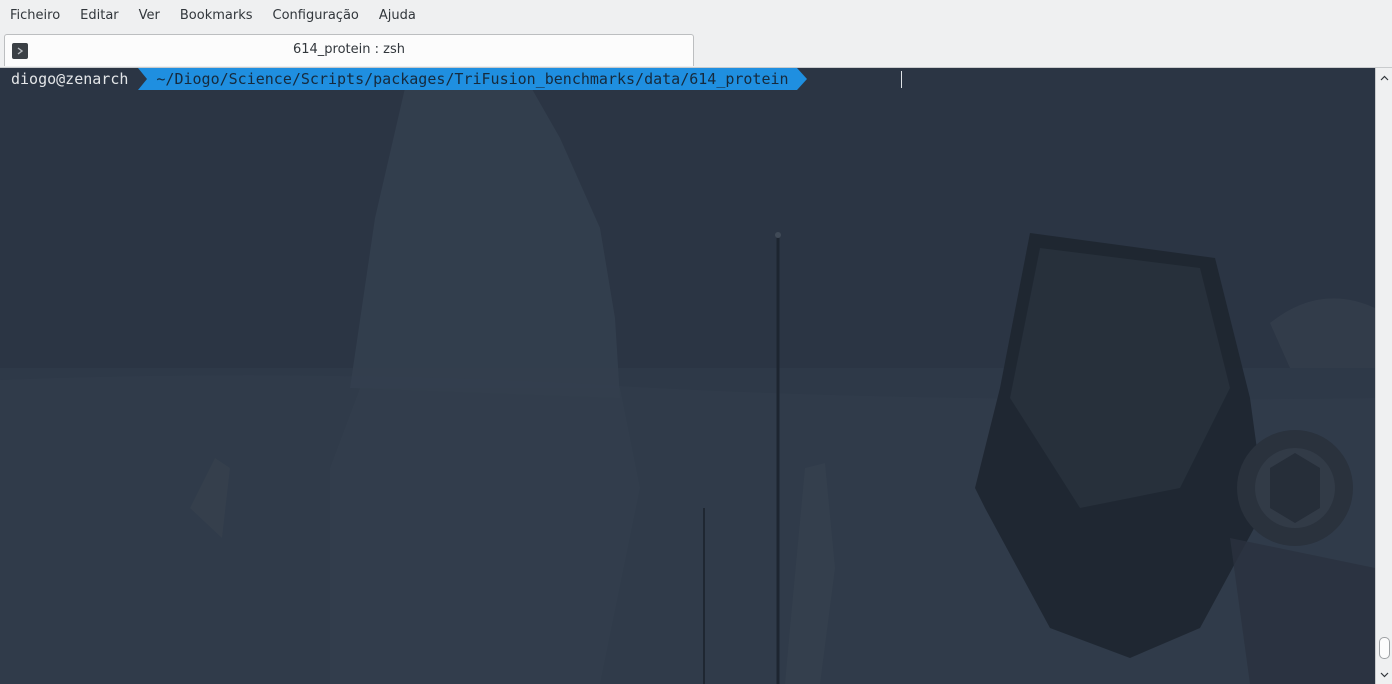 This screenshot has height=684, width=1392. Describe the element at coordinates (397, 15) in the screenshot. I see `menu-ajuda: Ajuda` at that location.